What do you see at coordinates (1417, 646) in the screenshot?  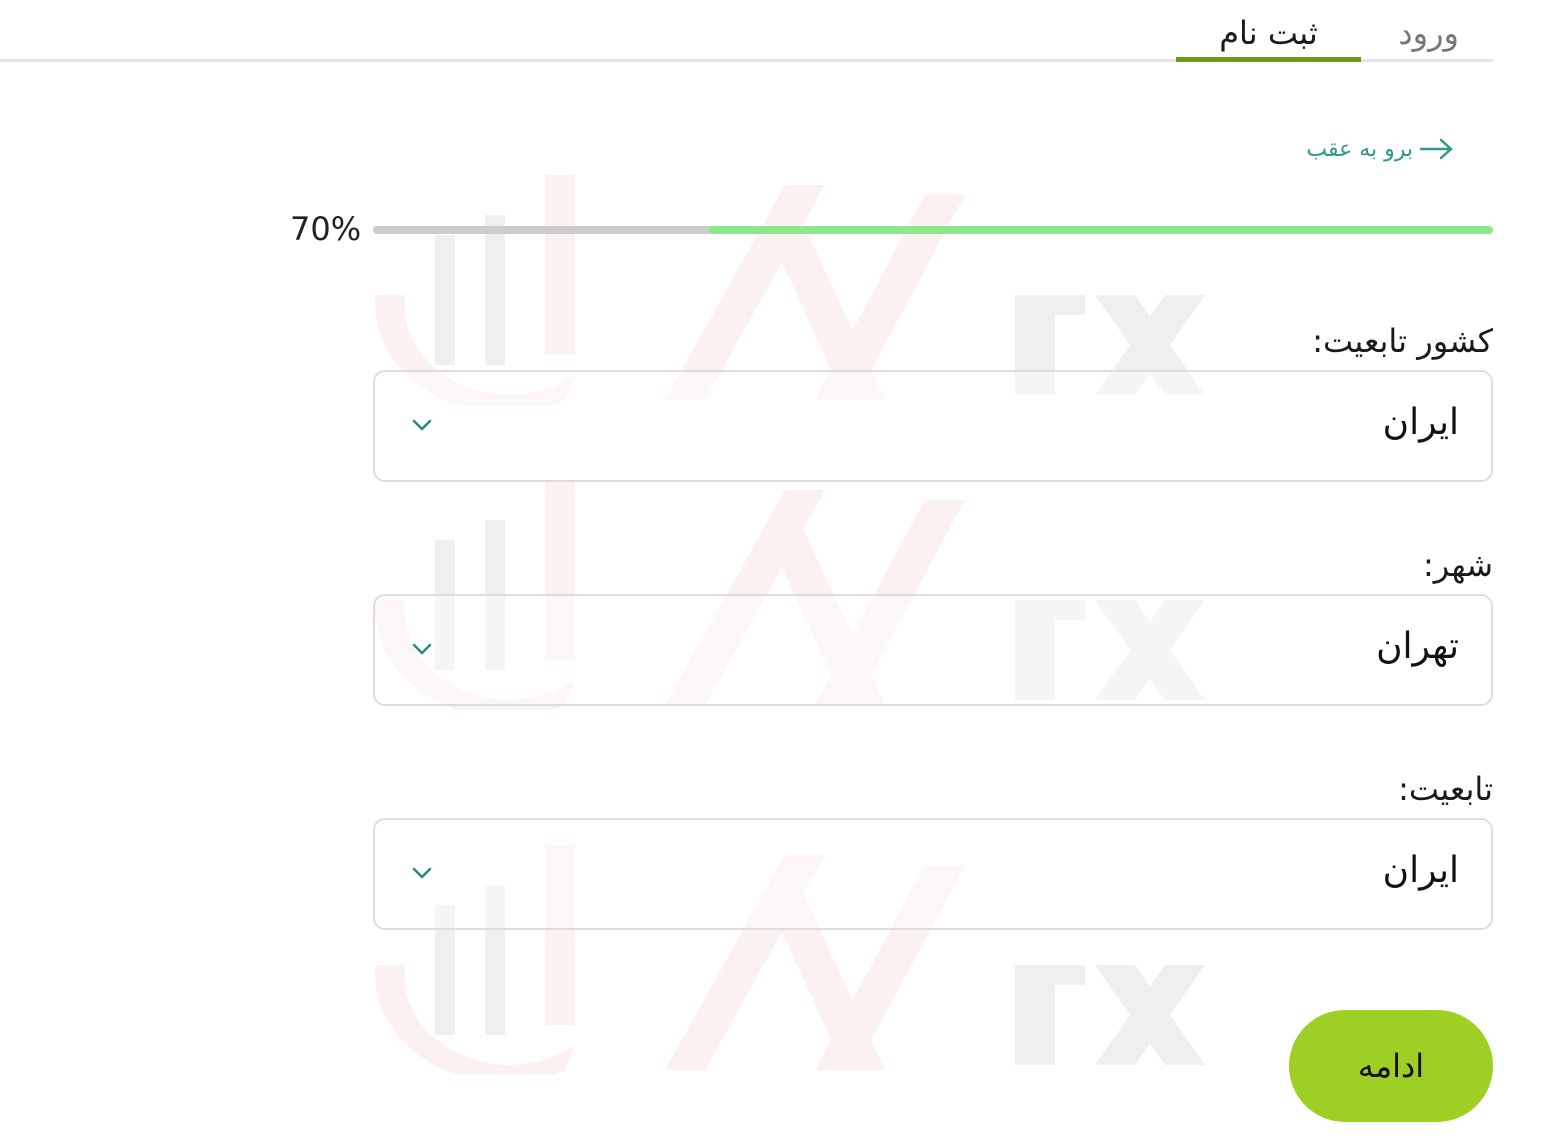 I see `city-select-value: تهران` at bounding box center [1417, 646].